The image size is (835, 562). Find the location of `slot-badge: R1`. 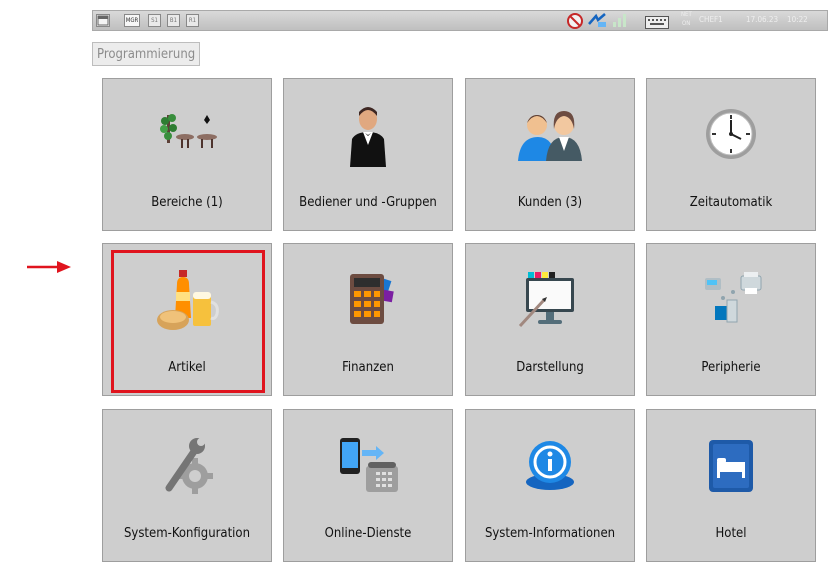

slot-badge: R1 is located at coordinates (192, 20).